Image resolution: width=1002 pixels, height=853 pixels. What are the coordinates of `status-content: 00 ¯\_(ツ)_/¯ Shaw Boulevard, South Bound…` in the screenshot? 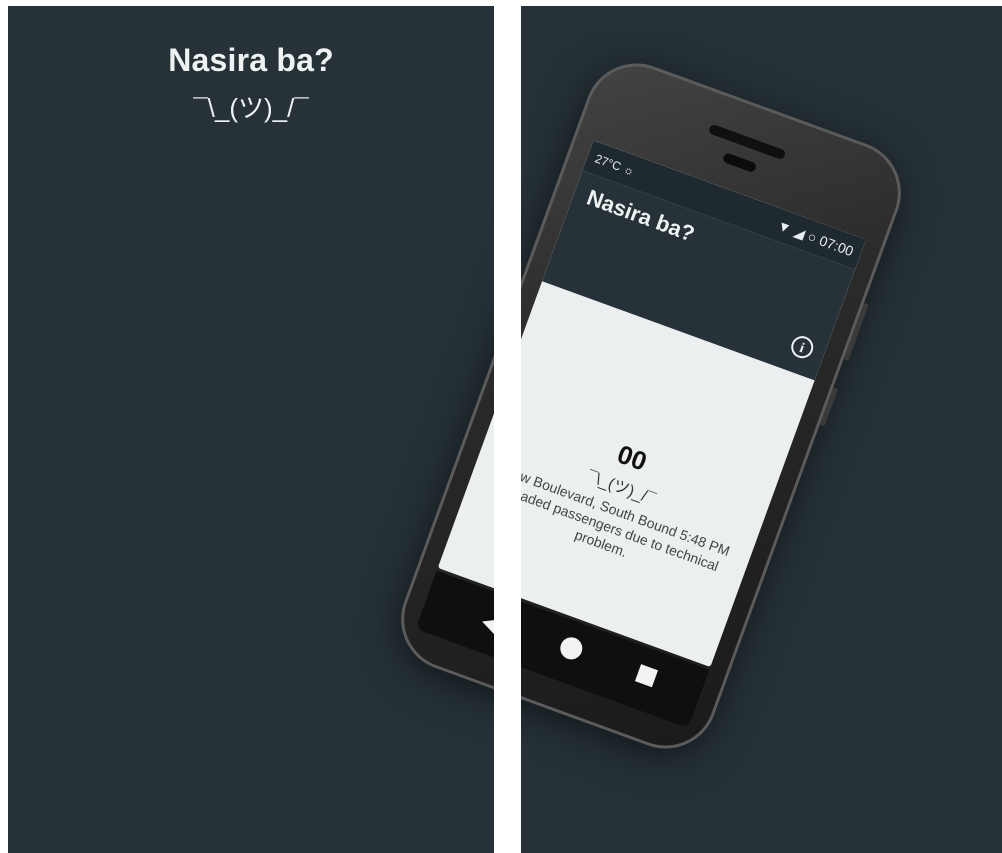 It's located at (647, 497).